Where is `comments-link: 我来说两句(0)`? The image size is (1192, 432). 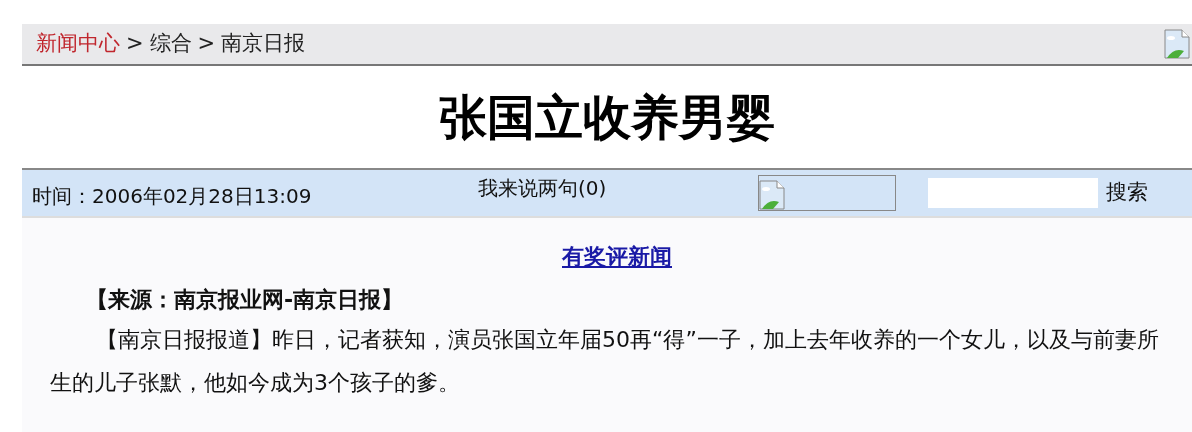
comments-link: 我来说两句(0) is located at coordinates (618, 188).